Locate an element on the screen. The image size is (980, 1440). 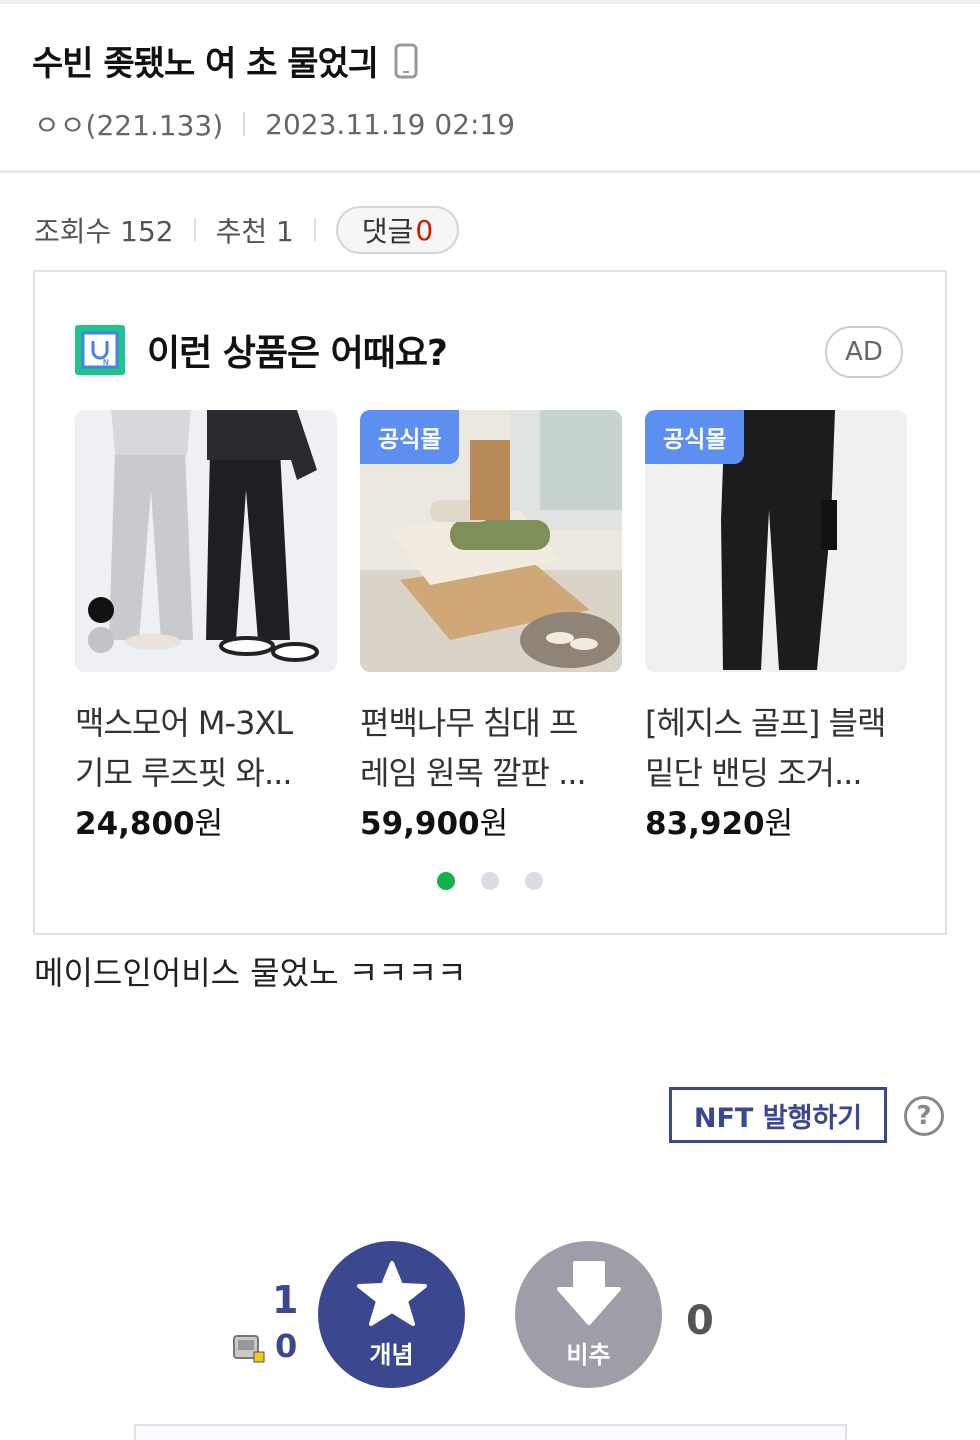
comment-count: 0 is located at coordinates (424, 230).